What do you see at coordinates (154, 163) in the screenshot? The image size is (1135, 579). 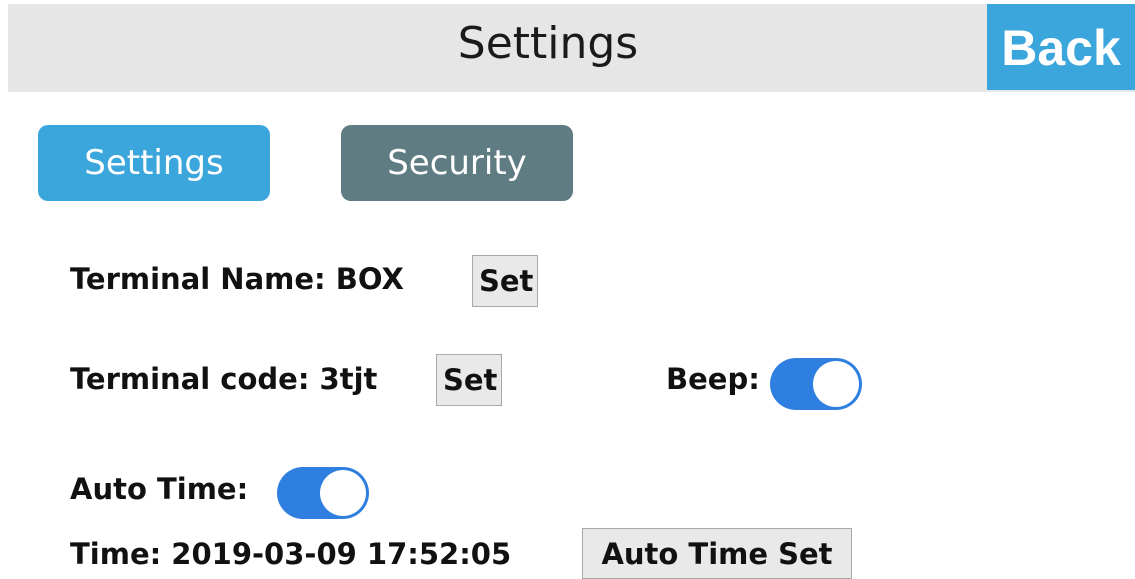 I see `tab-settings: Settings` at bounding box center [154, 163].